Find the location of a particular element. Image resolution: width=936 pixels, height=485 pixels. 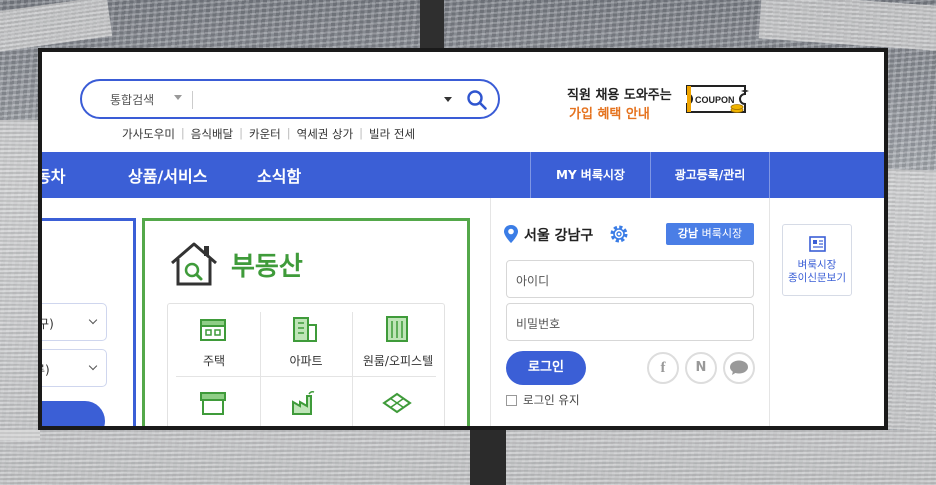

keep-login: 로그인 유지 is located at coordinates (543, 400).